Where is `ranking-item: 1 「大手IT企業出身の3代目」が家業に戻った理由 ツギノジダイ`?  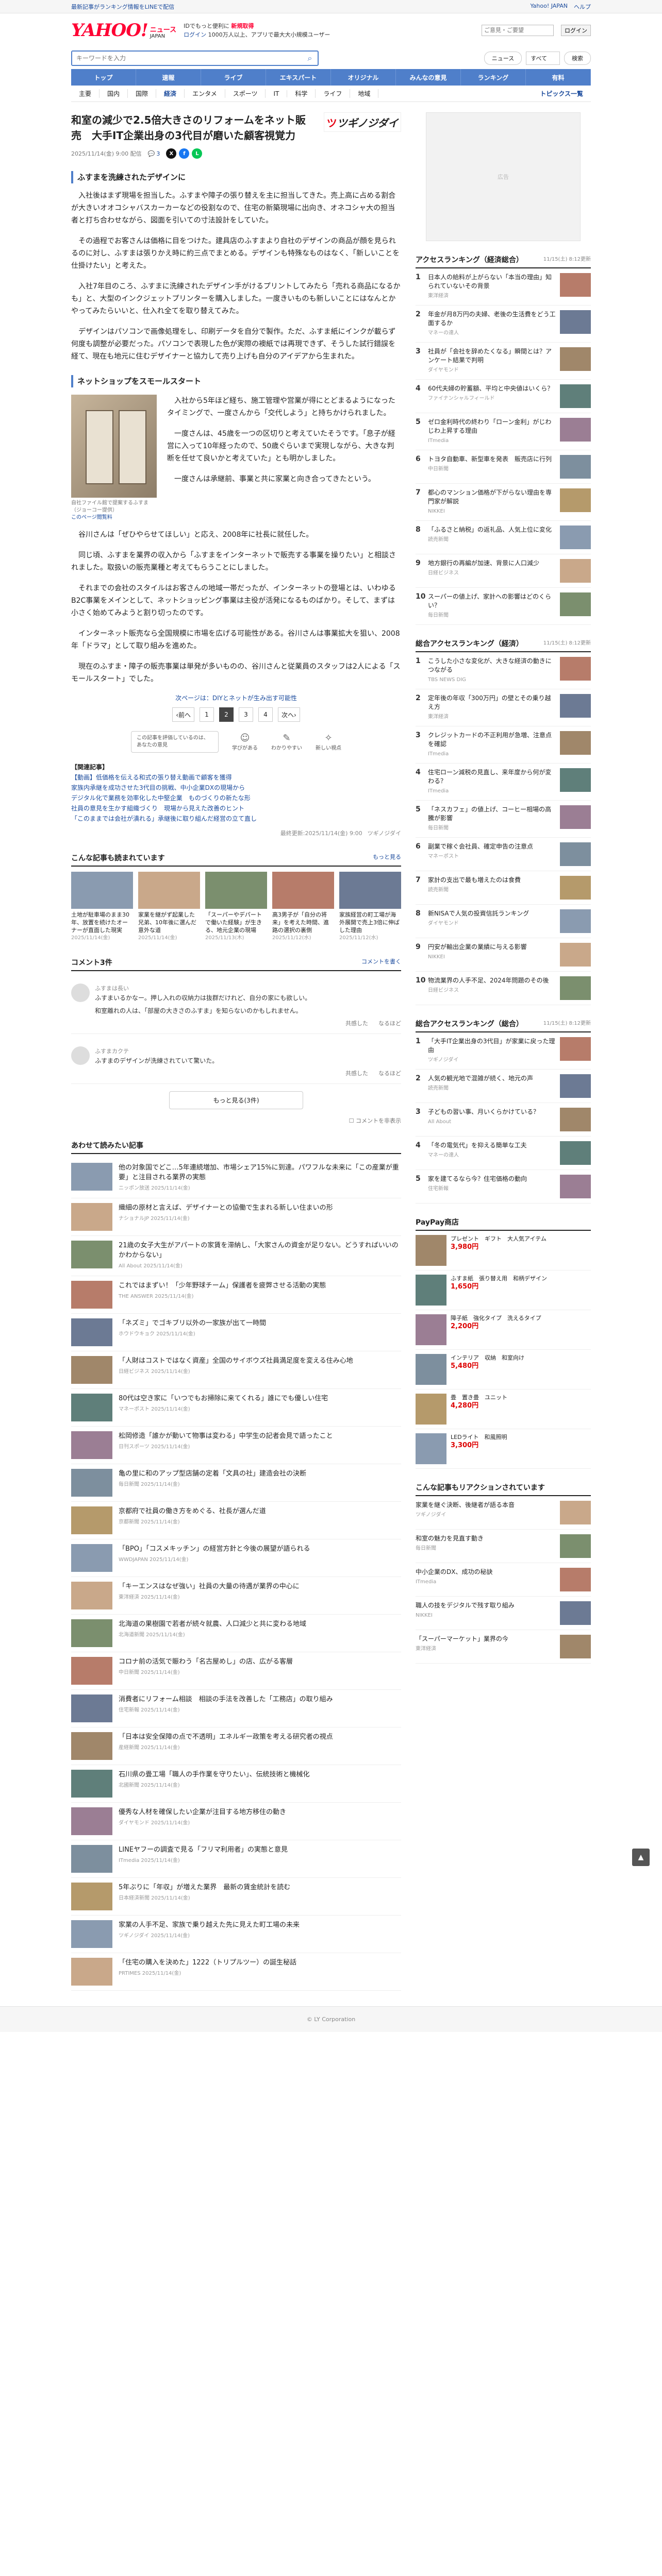
ranking-item: 1 「大手IT企業出身の3代目」が家業に戻った理由 ツギノジダイ is located at coordinates (503, 1051).